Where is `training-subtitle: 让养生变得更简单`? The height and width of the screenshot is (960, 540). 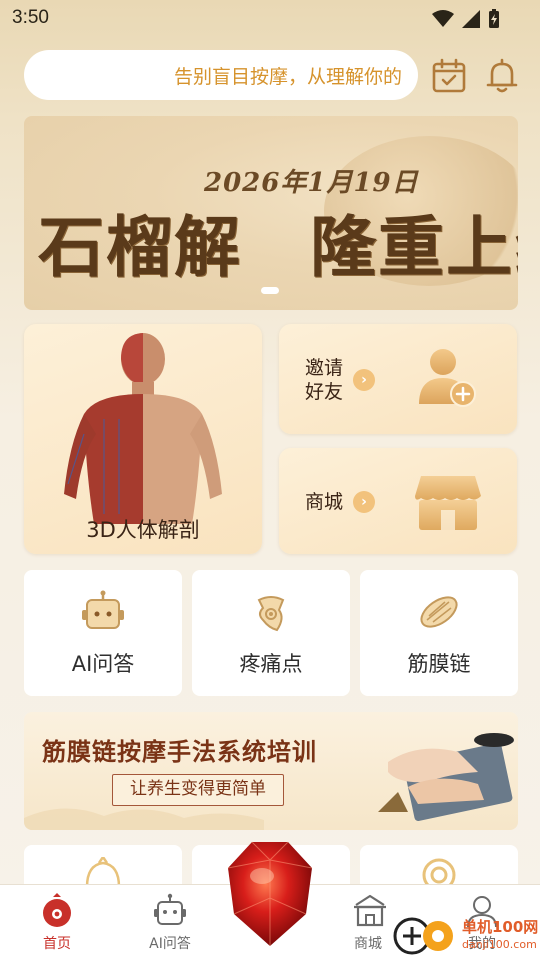
training-subtitle: 让养生变得更简单 is located at coordinates (198, 789).